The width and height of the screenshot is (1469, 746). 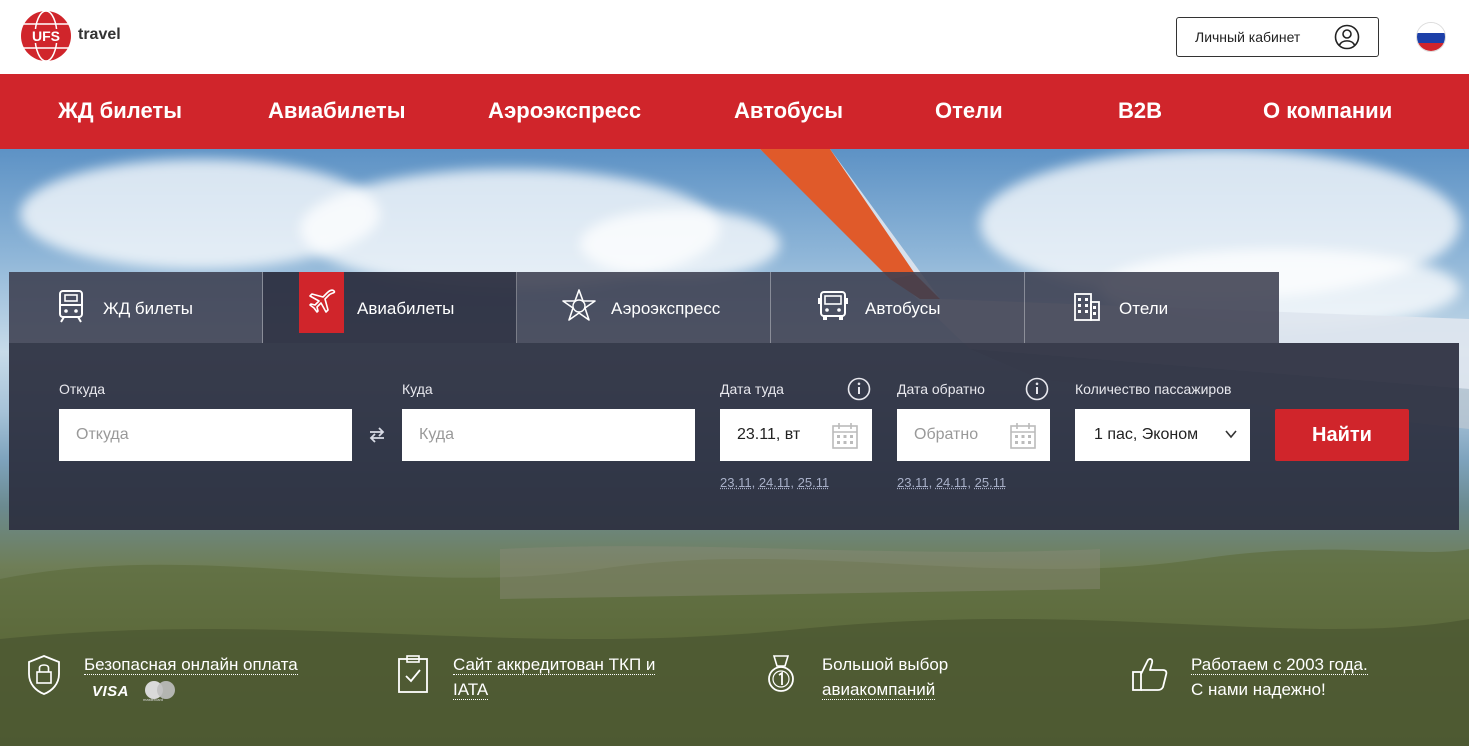 What do you see at coordinates (1431, 37) in the screenshot?
I see `language-flag-icon` at bounding box center [1431, 37].